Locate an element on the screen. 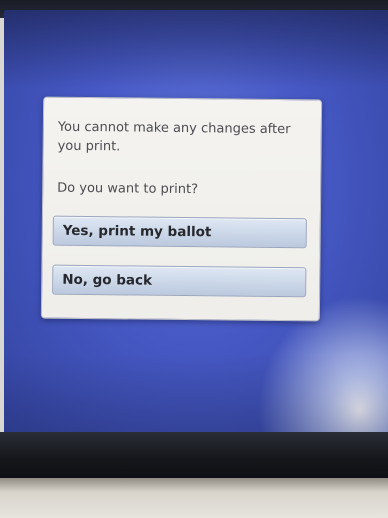 This screenshot has width=388, height=518. device-bezel-bottom is located at coordinates (194, 456).